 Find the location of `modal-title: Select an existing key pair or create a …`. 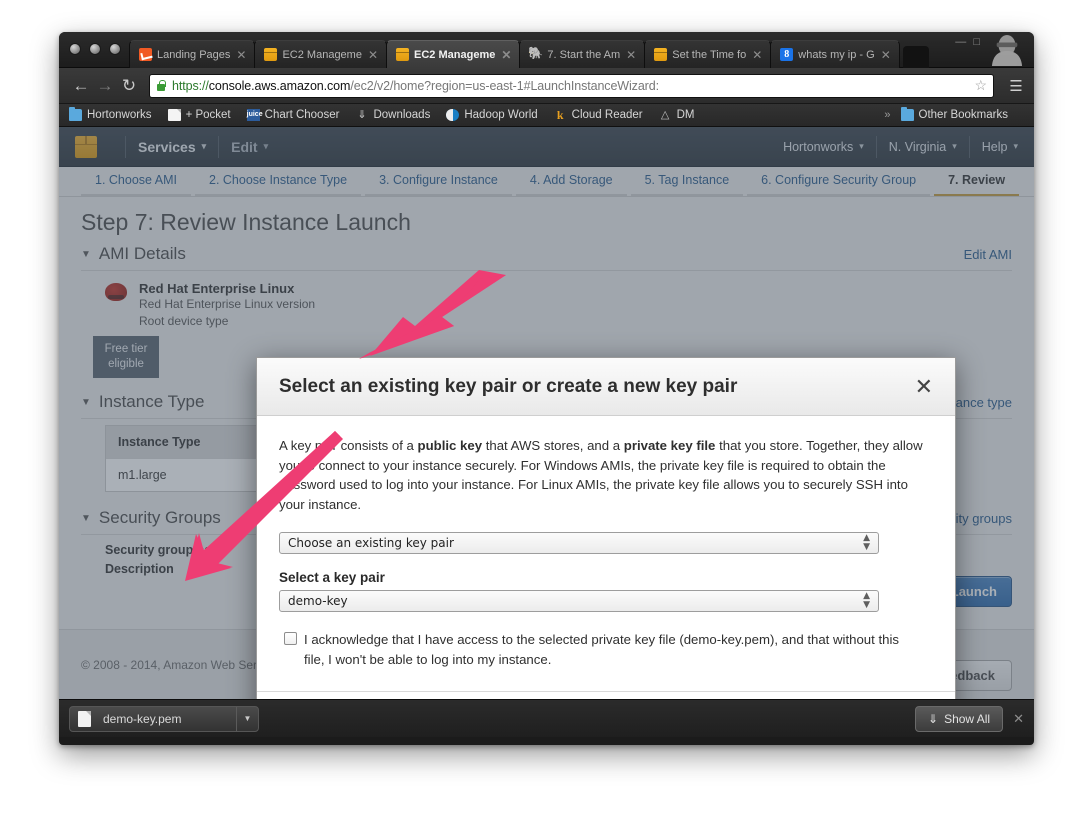

modal-title: Select an existing key pair or create a … is located at coordinates (508, 386).